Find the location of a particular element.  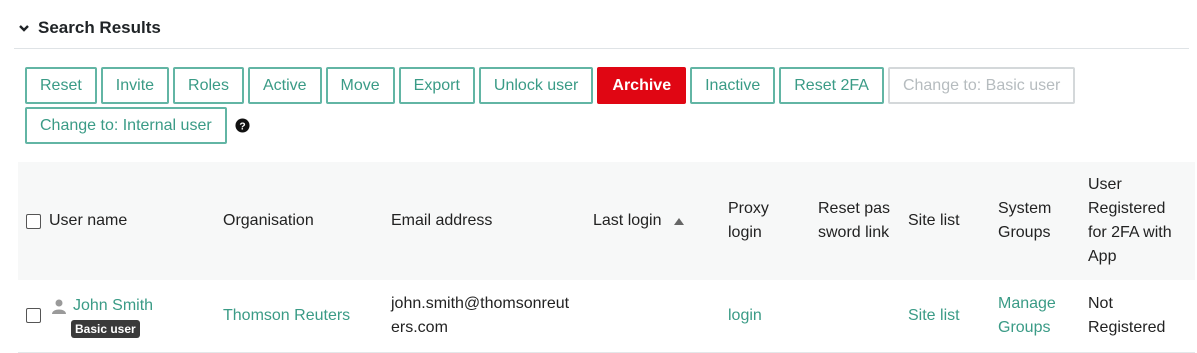

cell-user-name: John Smith Basic user is located at coordinates (116, 316).